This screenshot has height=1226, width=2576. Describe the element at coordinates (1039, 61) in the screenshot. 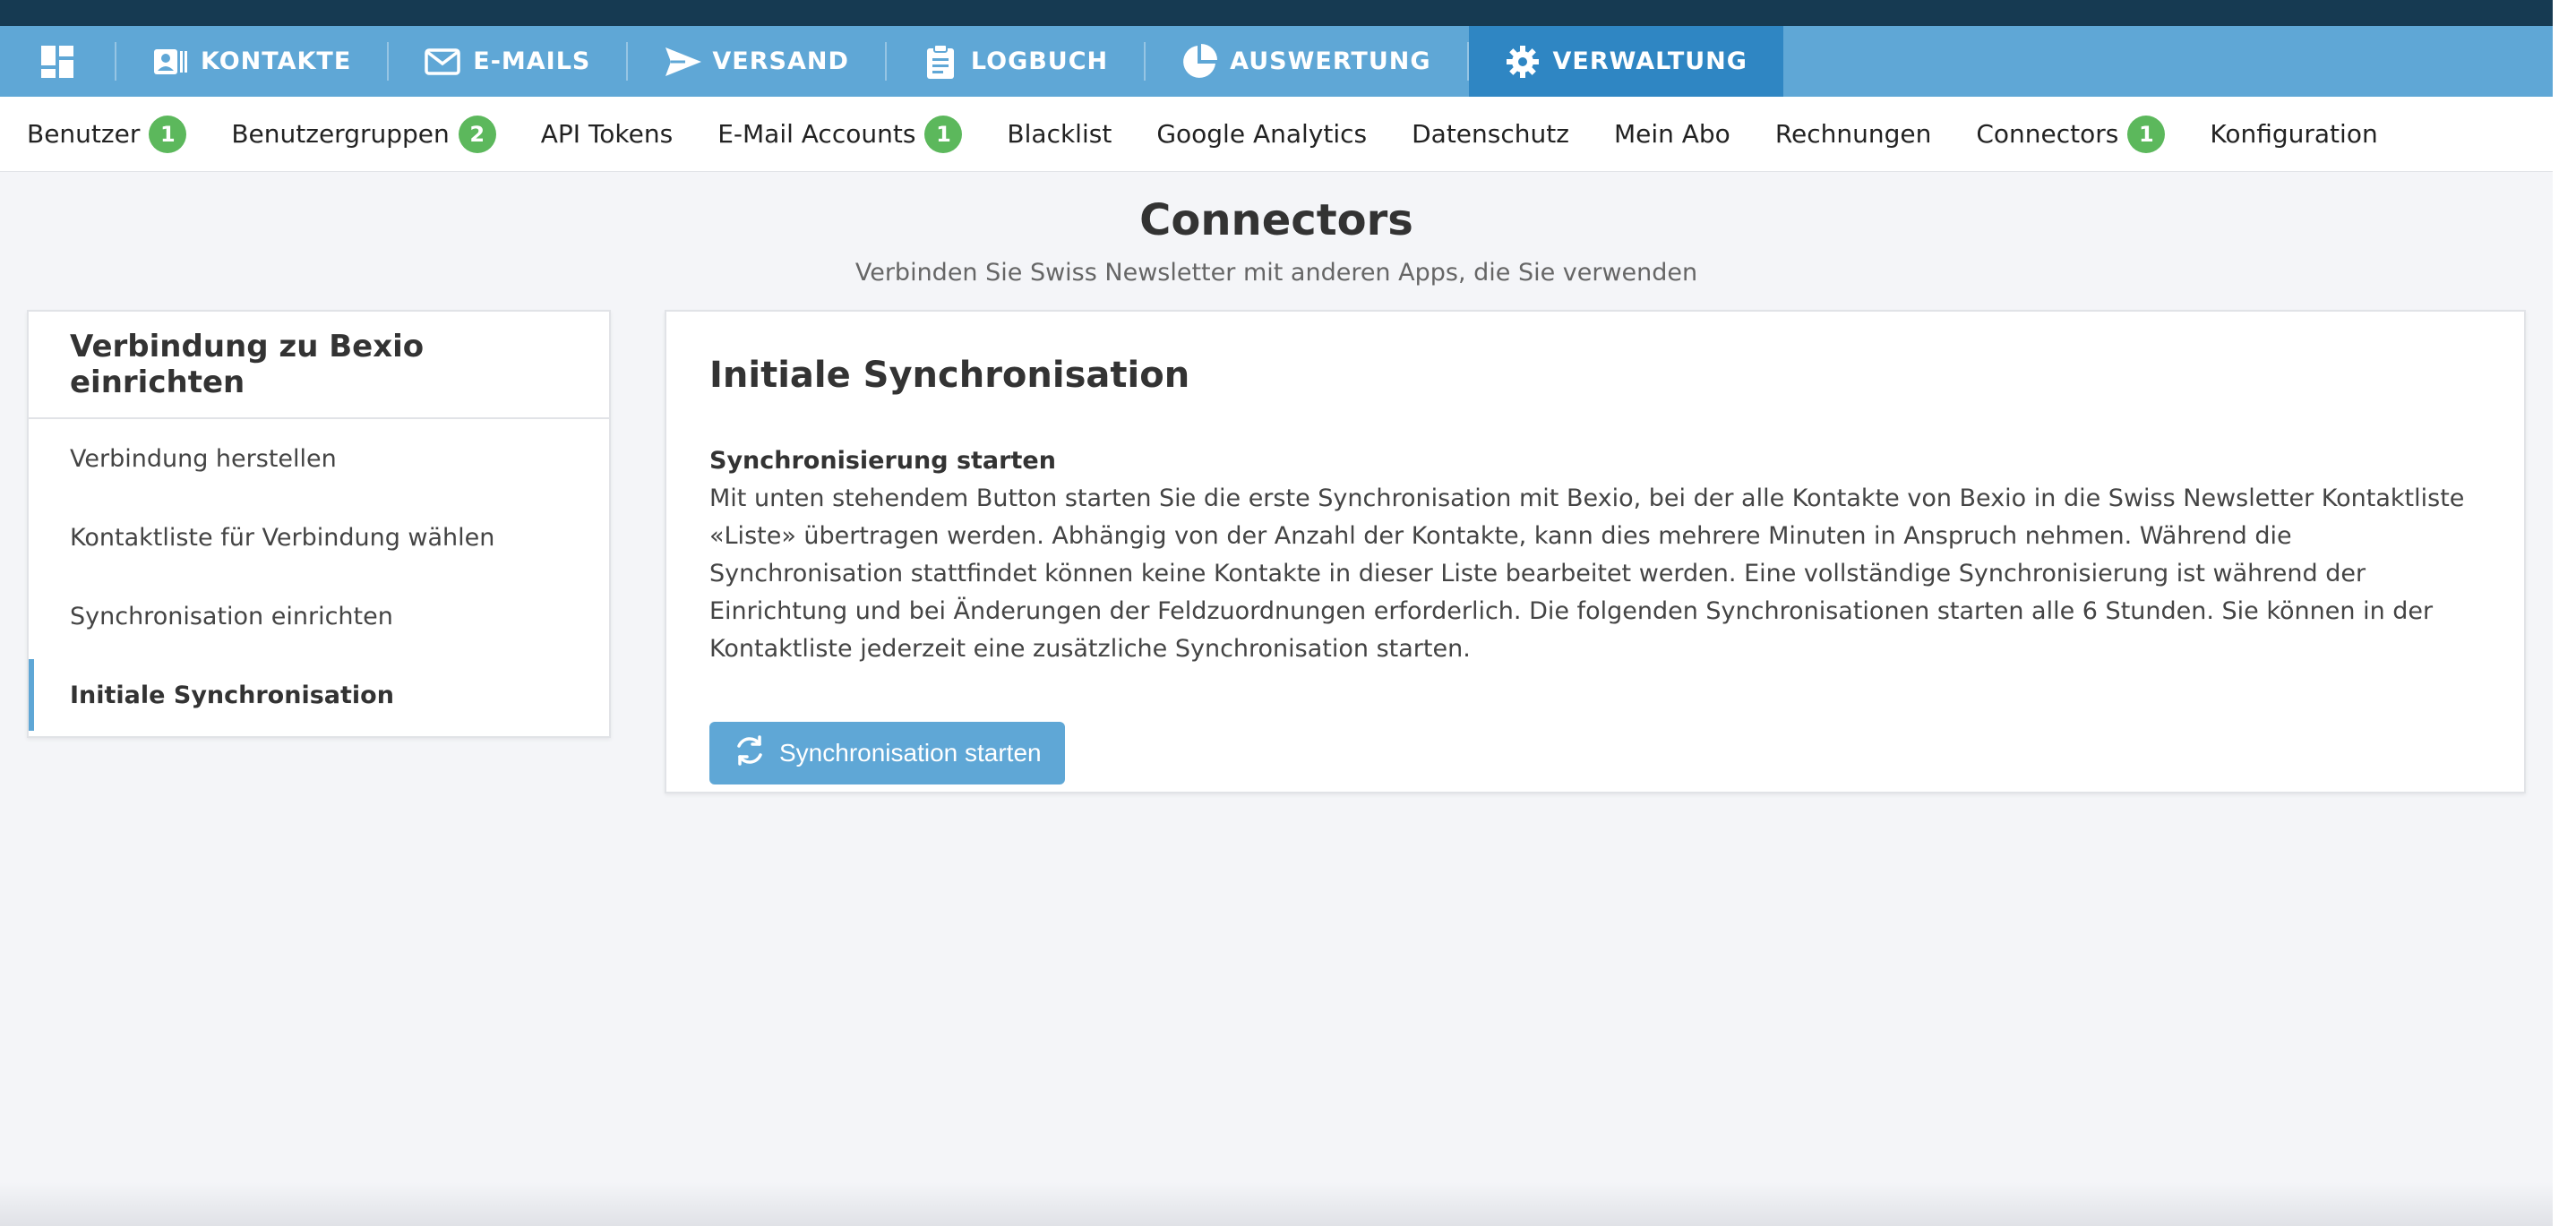

I see `nav-label: LOGBUCH` at that location.